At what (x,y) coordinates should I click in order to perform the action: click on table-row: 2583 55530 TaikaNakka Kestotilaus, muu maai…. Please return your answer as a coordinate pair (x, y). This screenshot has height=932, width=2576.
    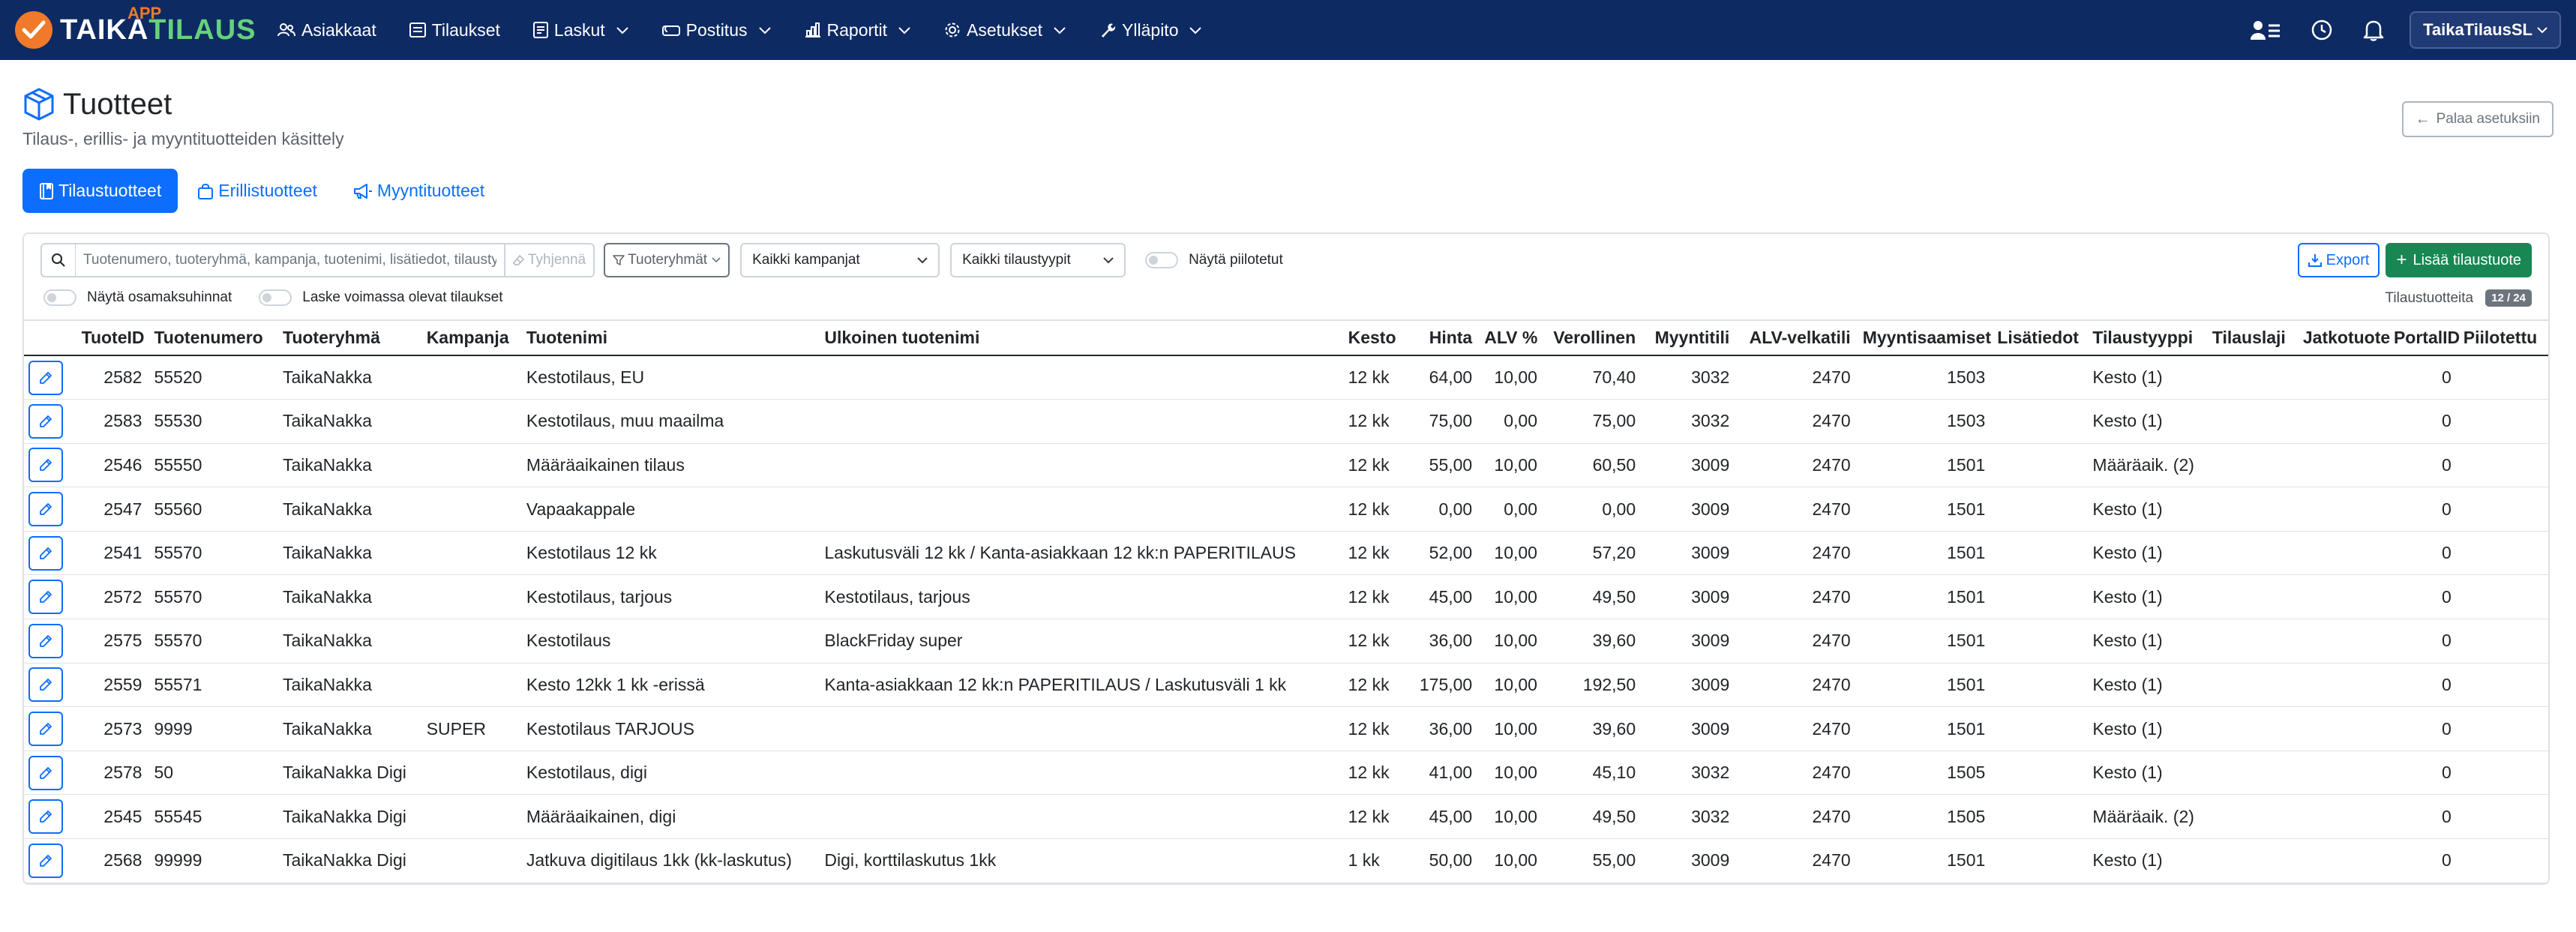
    Looking at the image, I should click on (1286, 422).